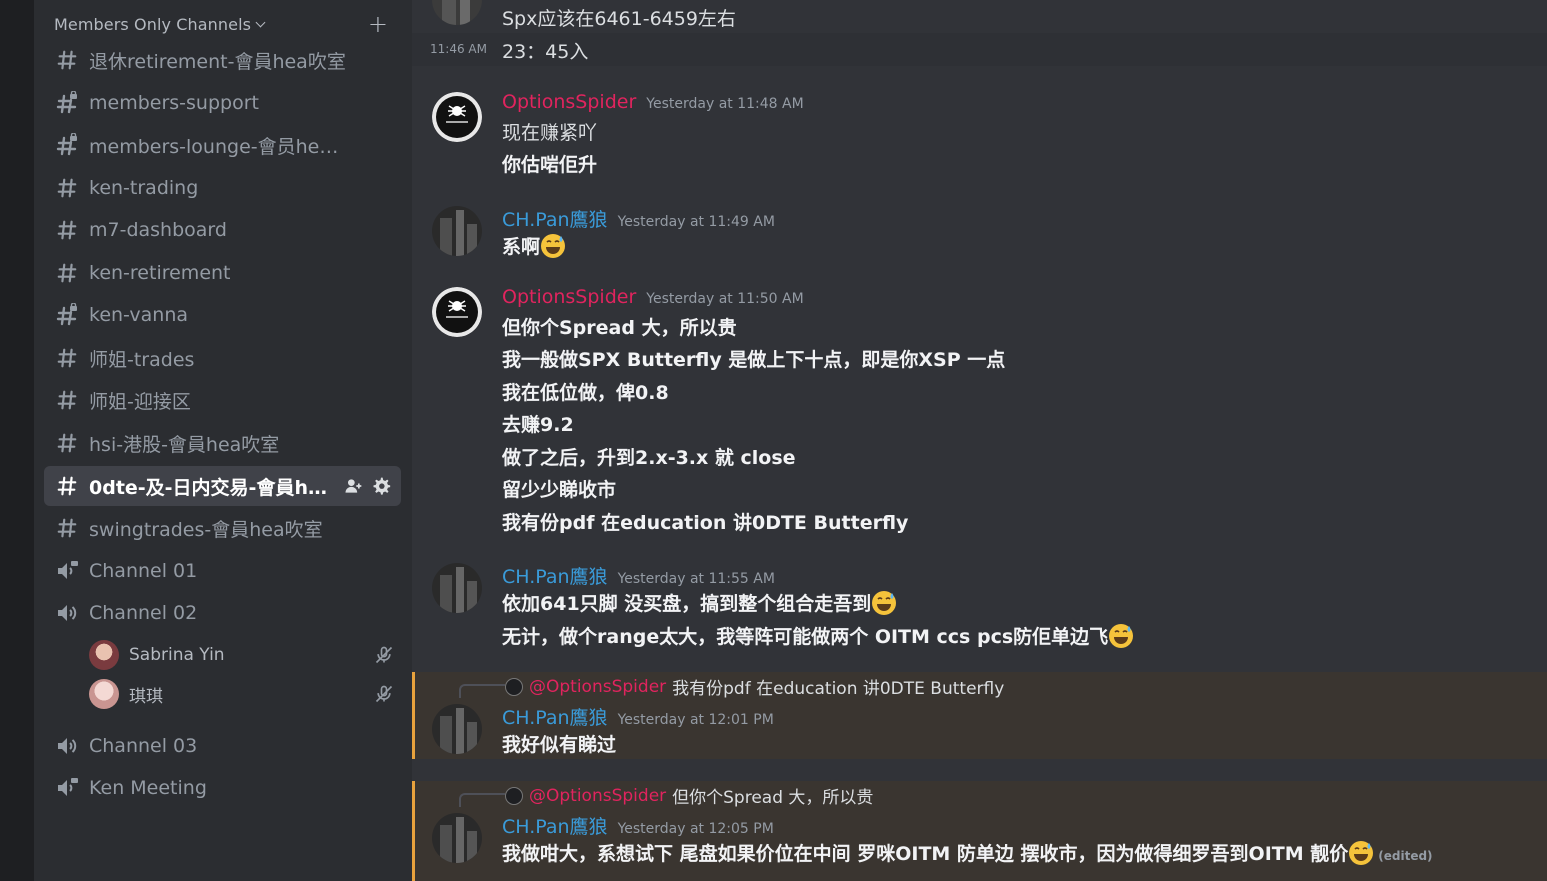 This screenshot has width=1547, height=881. Describe the element at coordinates (222, 400) in the screenshot. I see `channel-item: 师姐-迎接区` at that location.